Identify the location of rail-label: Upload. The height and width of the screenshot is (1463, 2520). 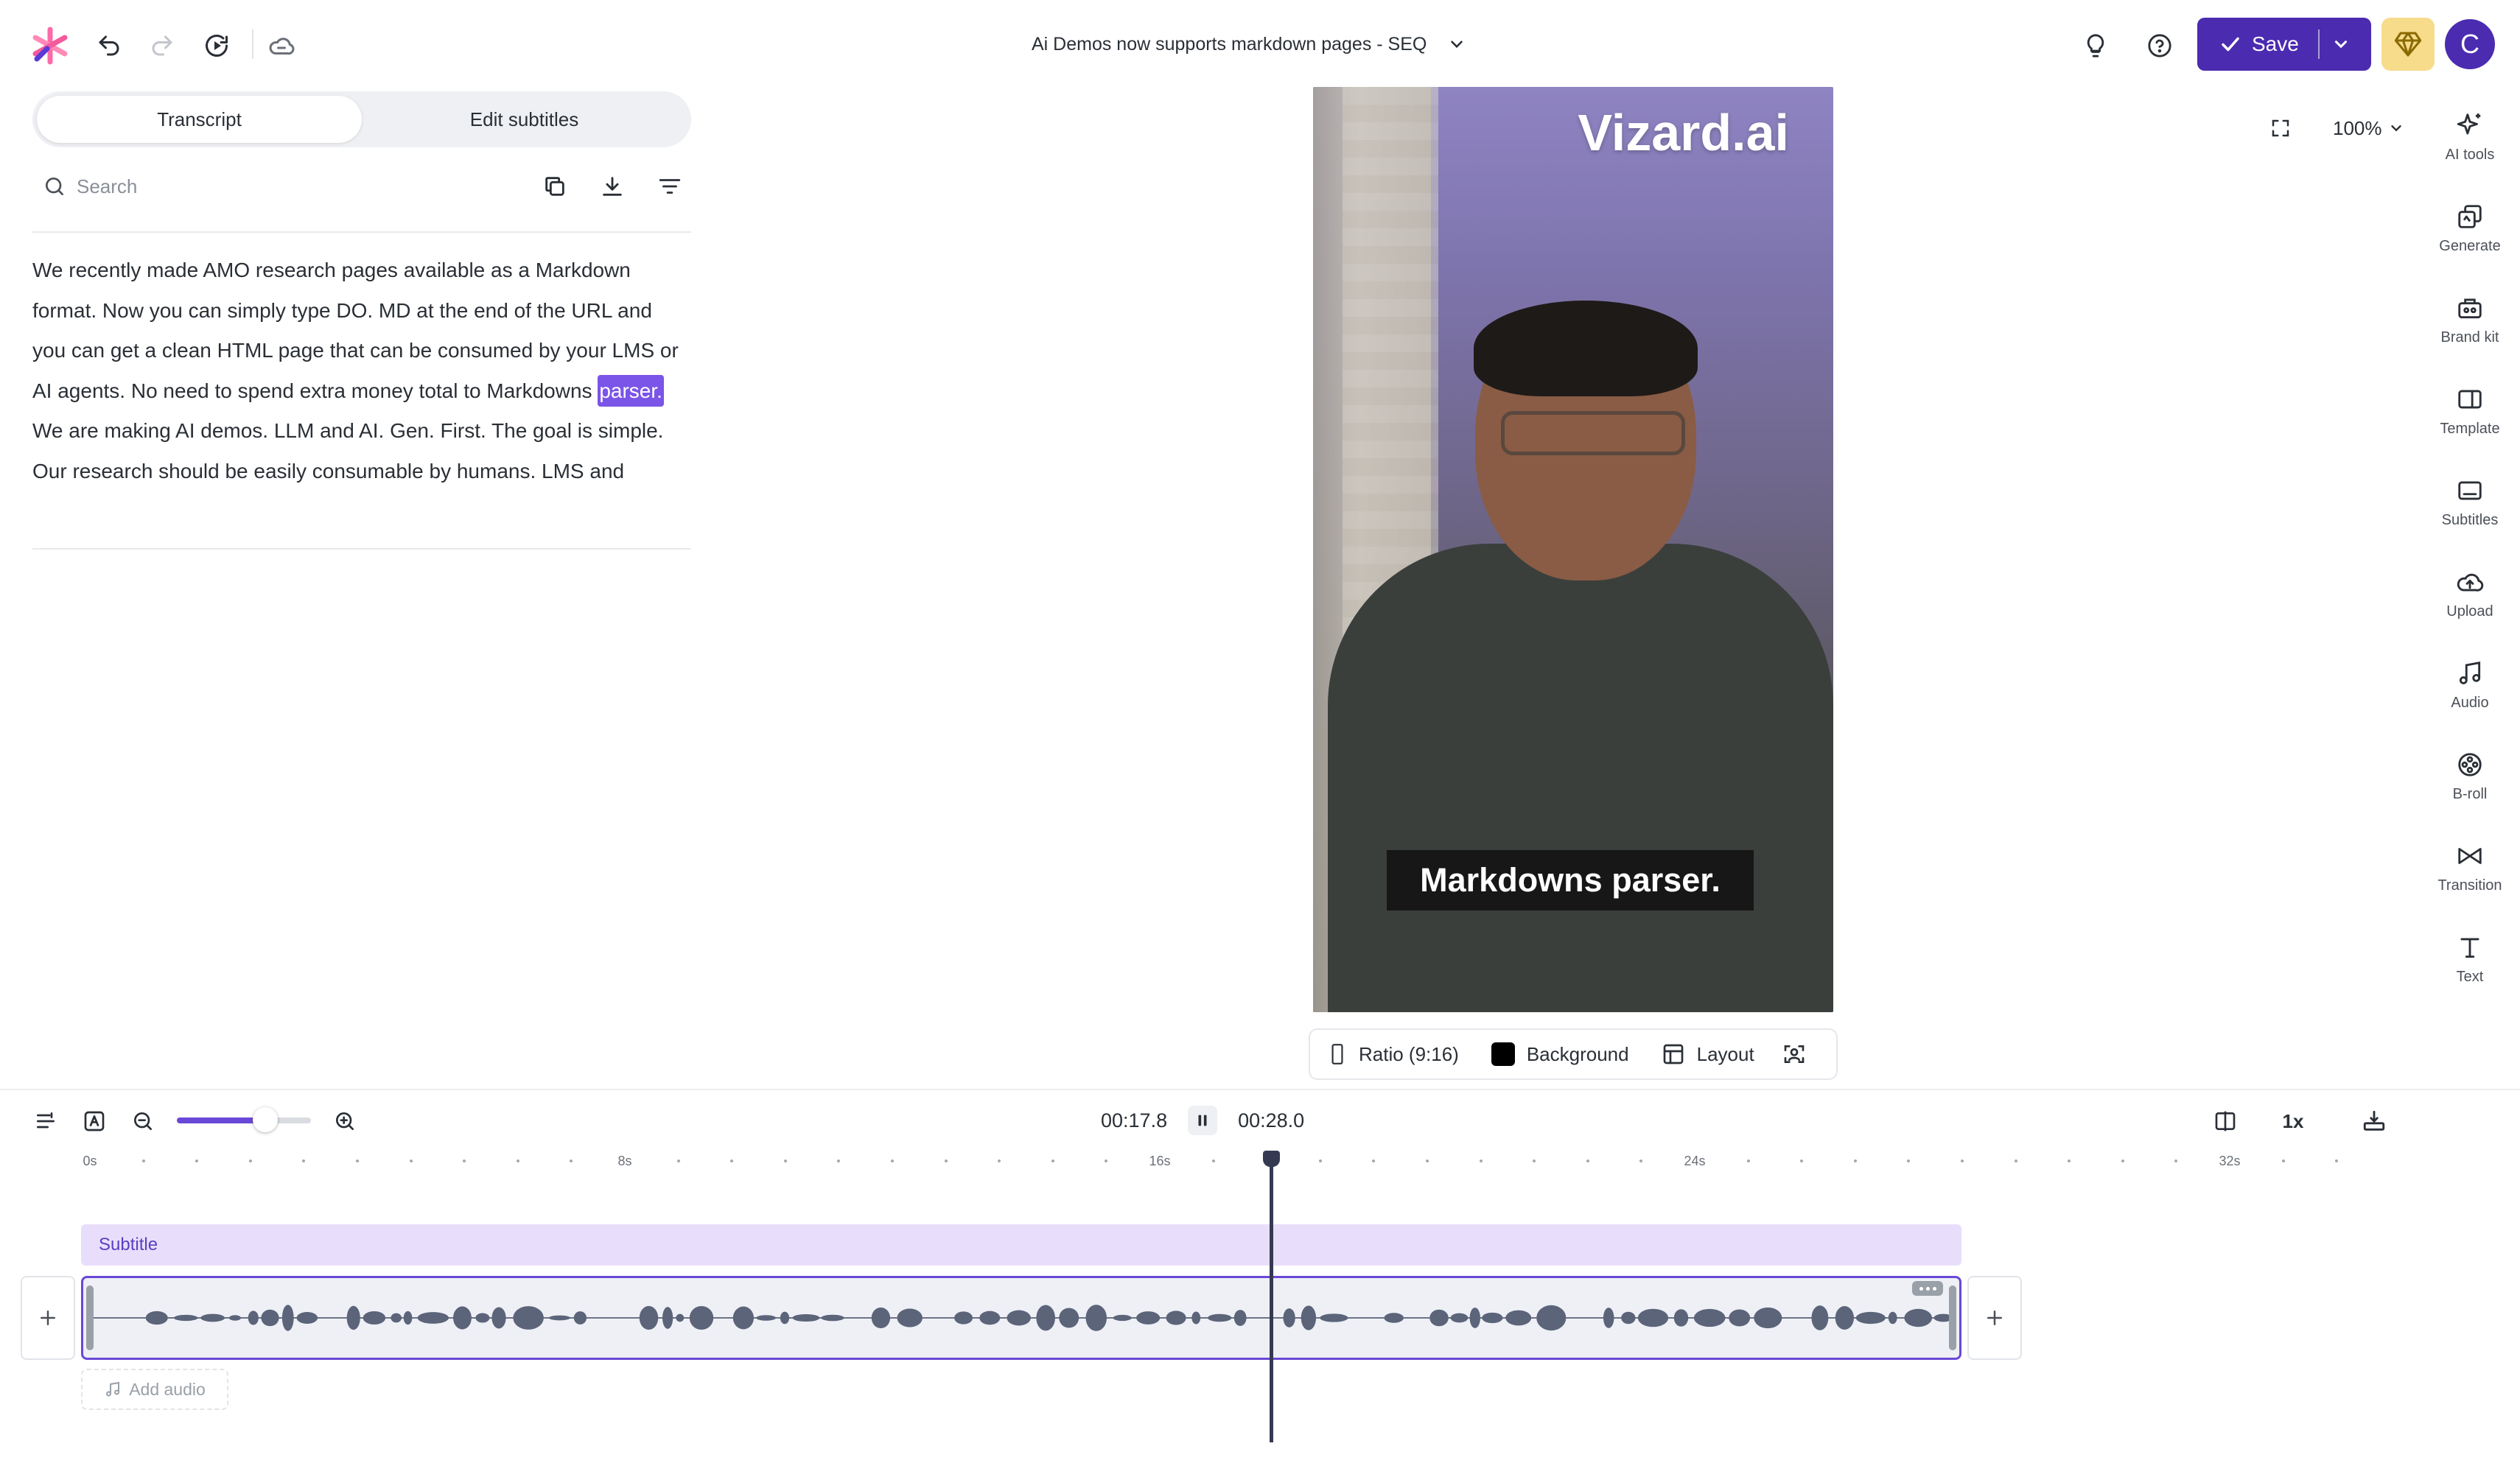
(2469, 611).